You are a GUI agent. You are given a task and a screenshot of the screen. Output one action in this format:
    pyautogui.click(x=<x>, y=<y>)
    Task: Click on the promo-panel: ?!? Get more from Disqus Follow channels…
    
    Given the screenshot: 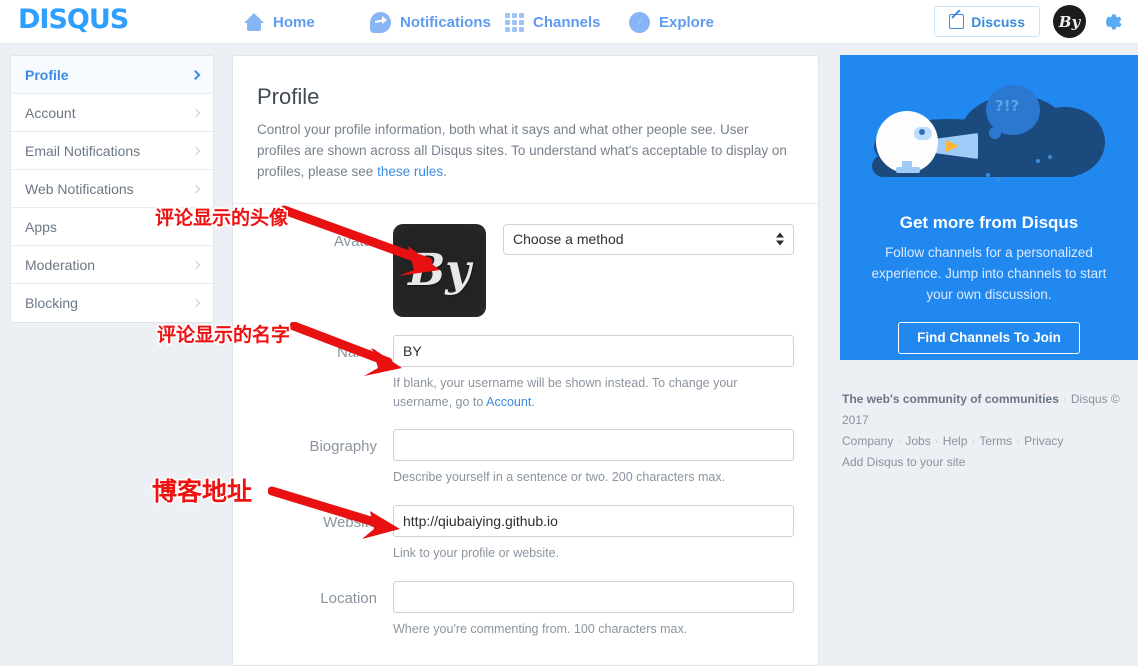 What is the action you would take?
    pyautogui.click(x=989, y=207)
    